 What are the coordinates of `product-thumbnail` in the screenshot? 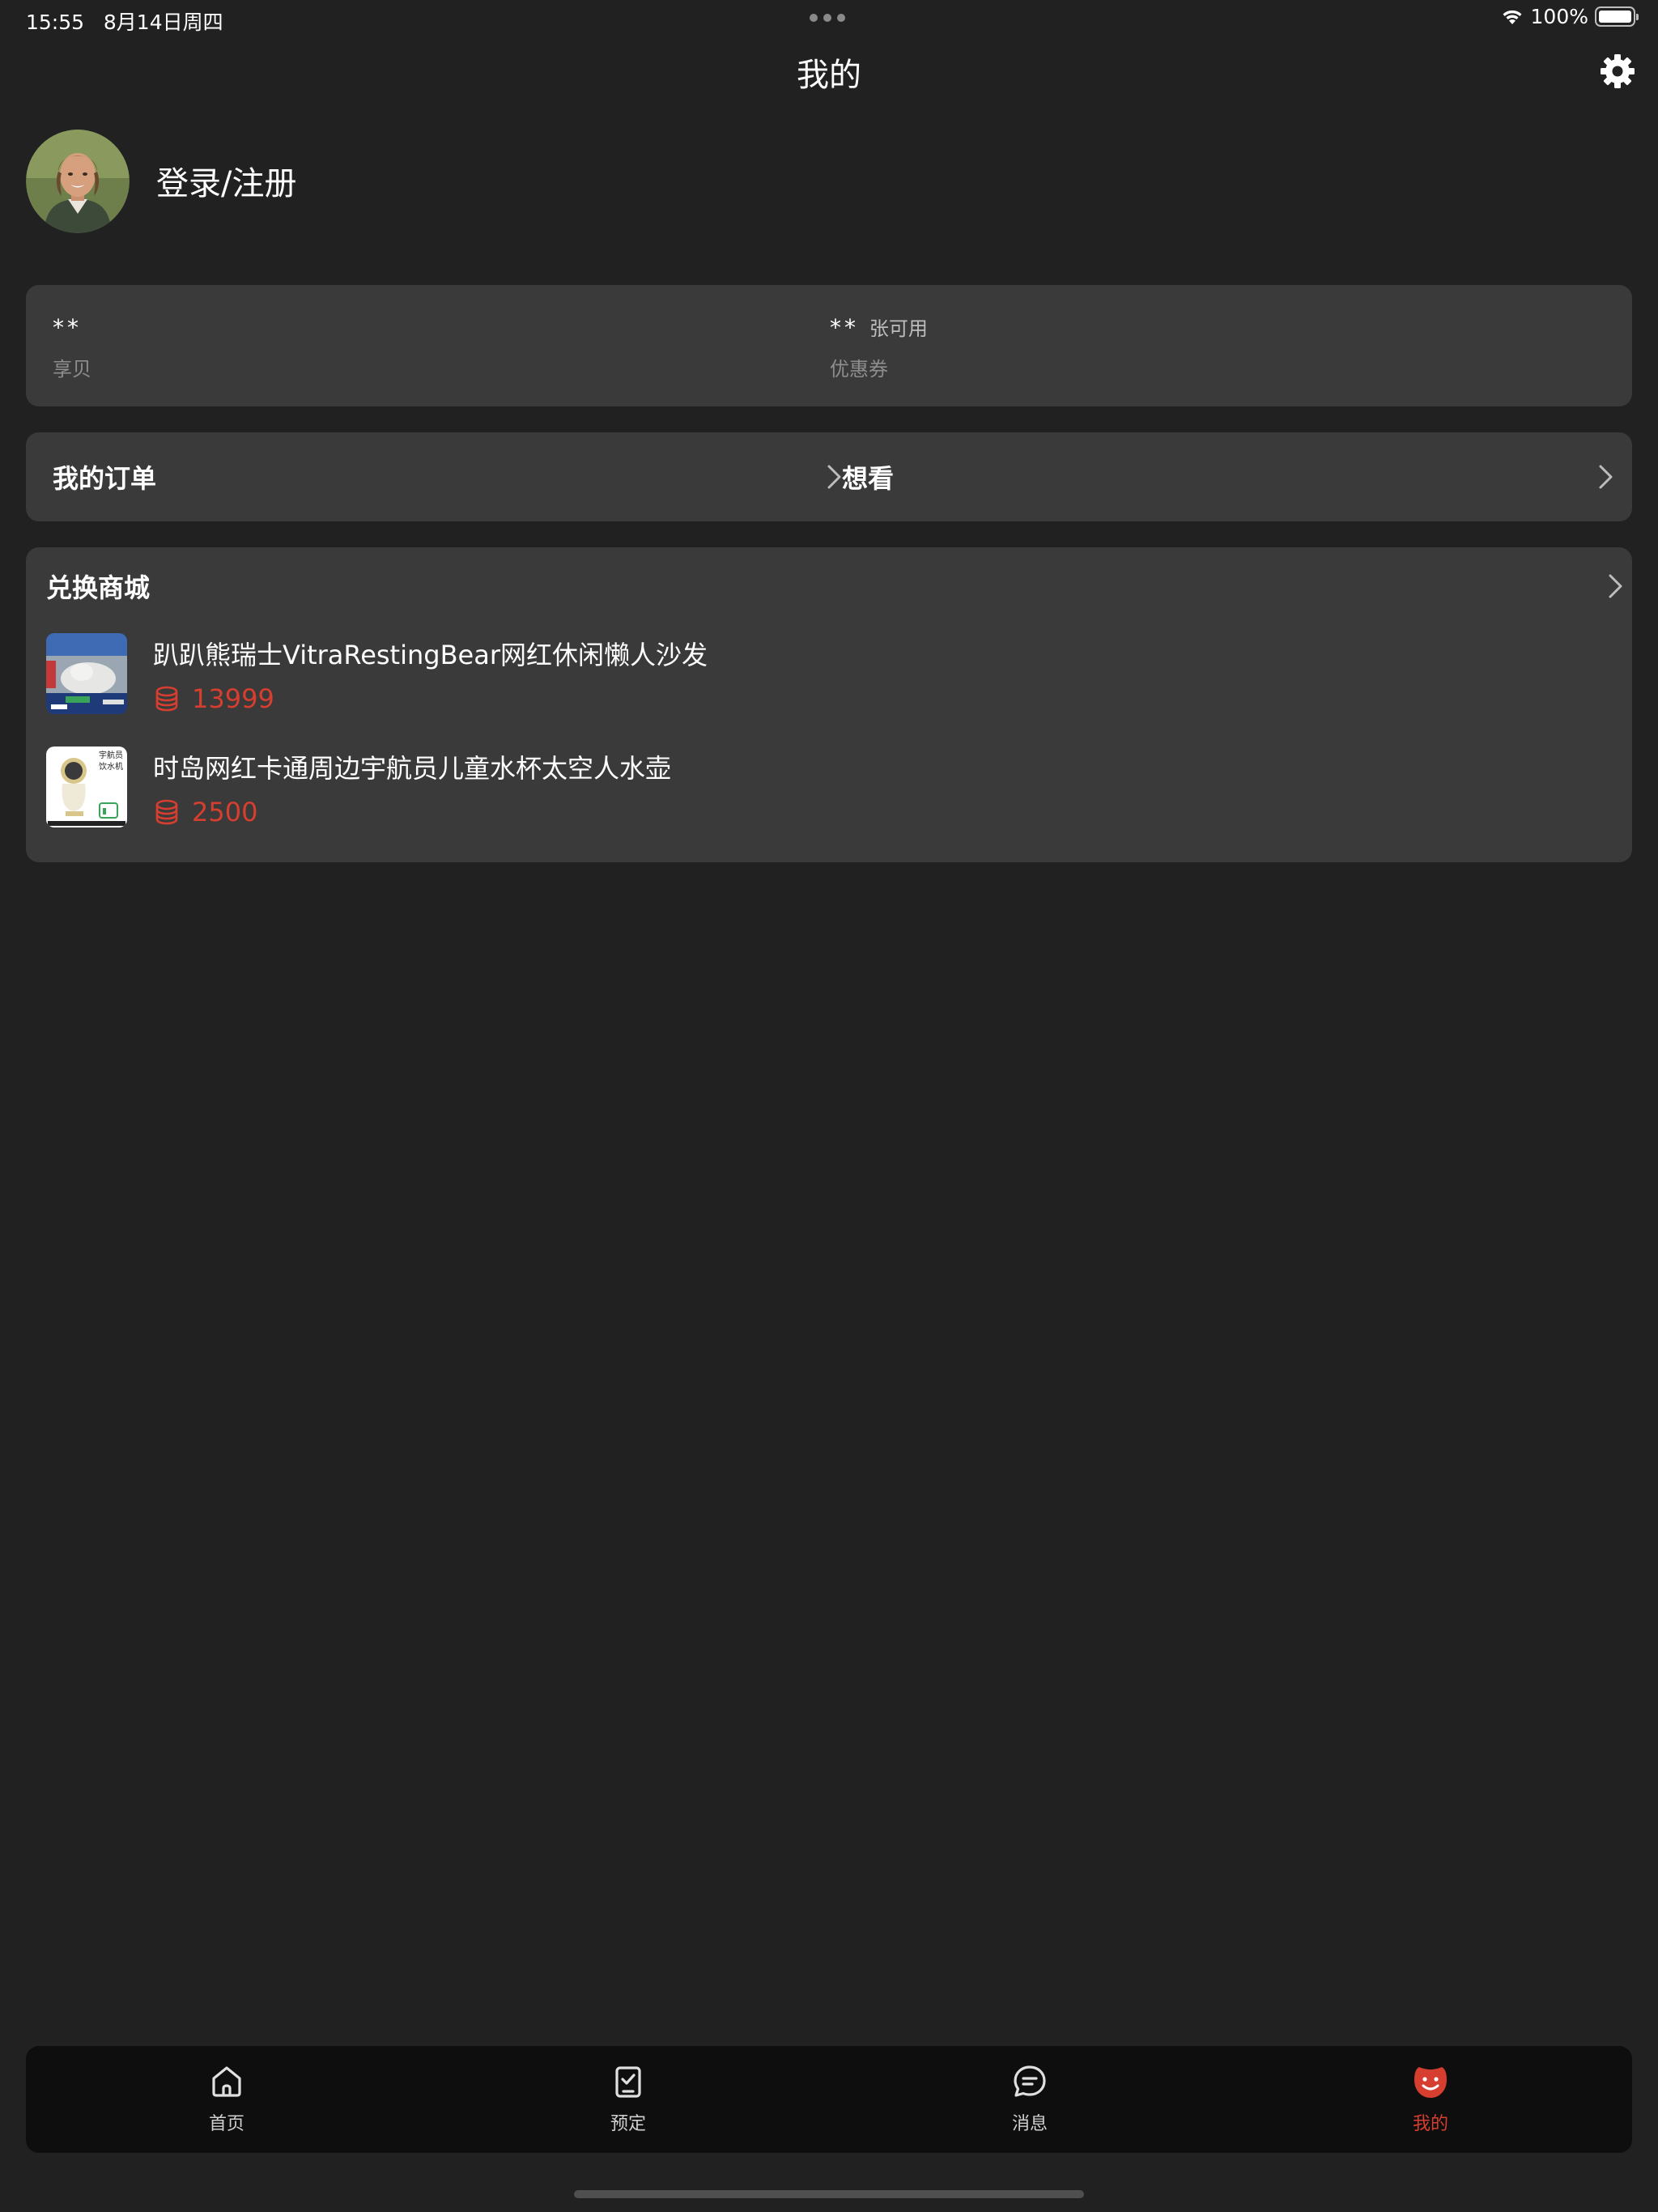 It's located at (86, 674).